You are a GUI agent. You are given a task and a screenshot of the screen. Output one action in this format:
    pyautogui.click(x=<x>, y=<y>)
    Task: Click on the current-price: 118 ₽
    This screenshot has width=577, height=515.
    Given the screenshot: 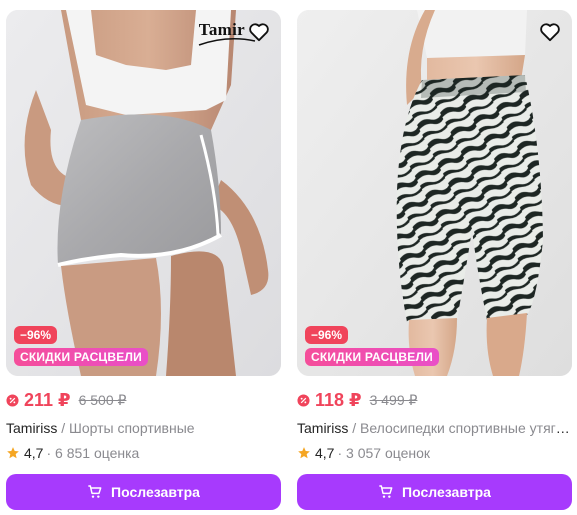 What is the action you would take?
    pyautogui.click(x=338, y=399)
    